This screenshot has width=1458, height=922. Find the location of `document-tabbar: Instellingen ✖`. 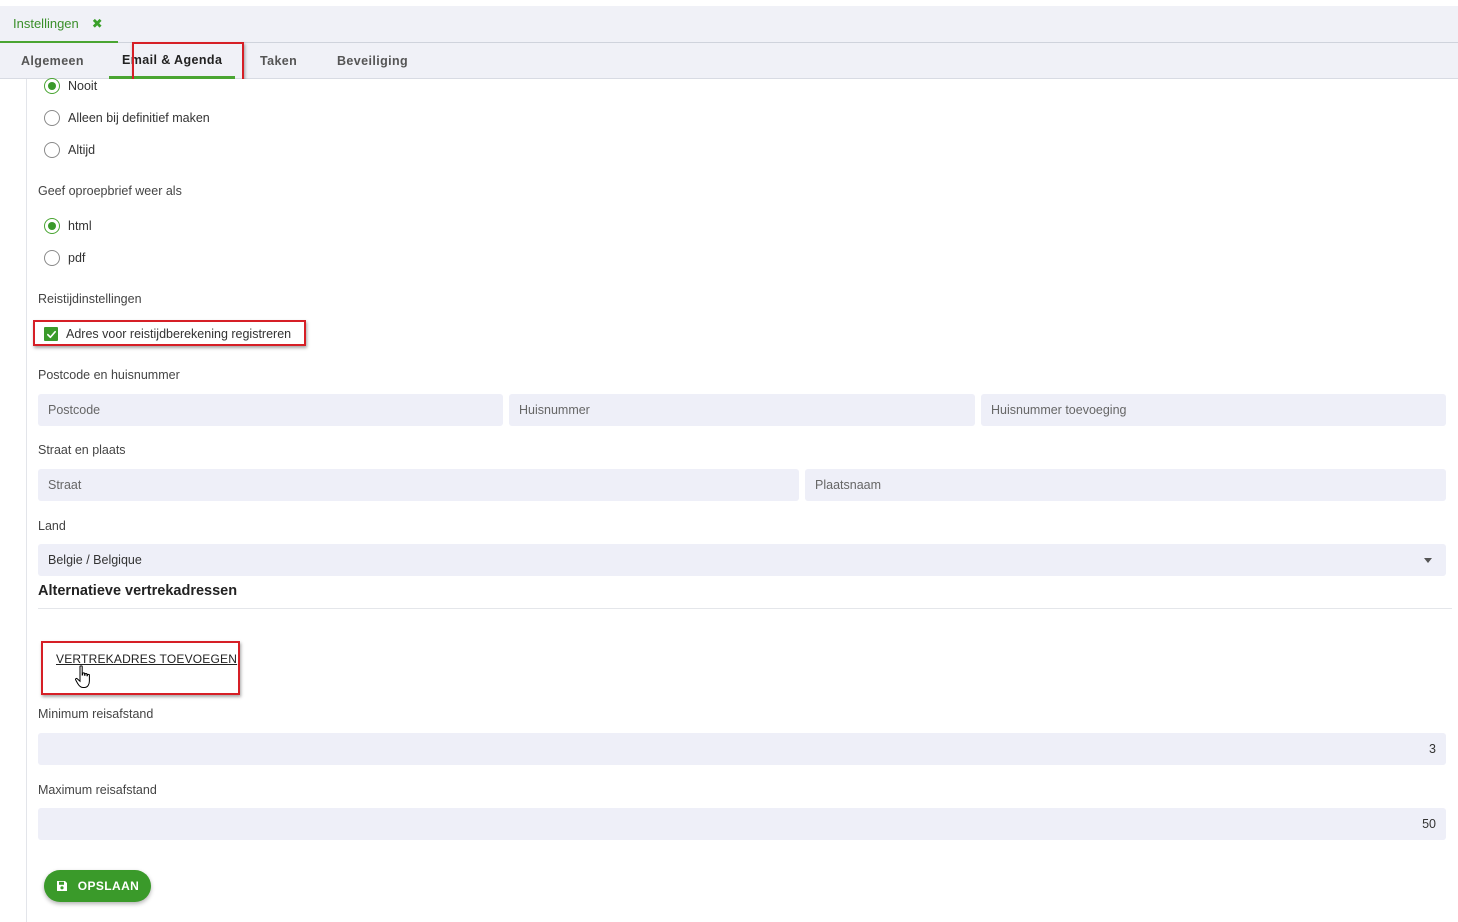

document-tabbar: Instellingen ✖ is located at coordinates (729, 24).